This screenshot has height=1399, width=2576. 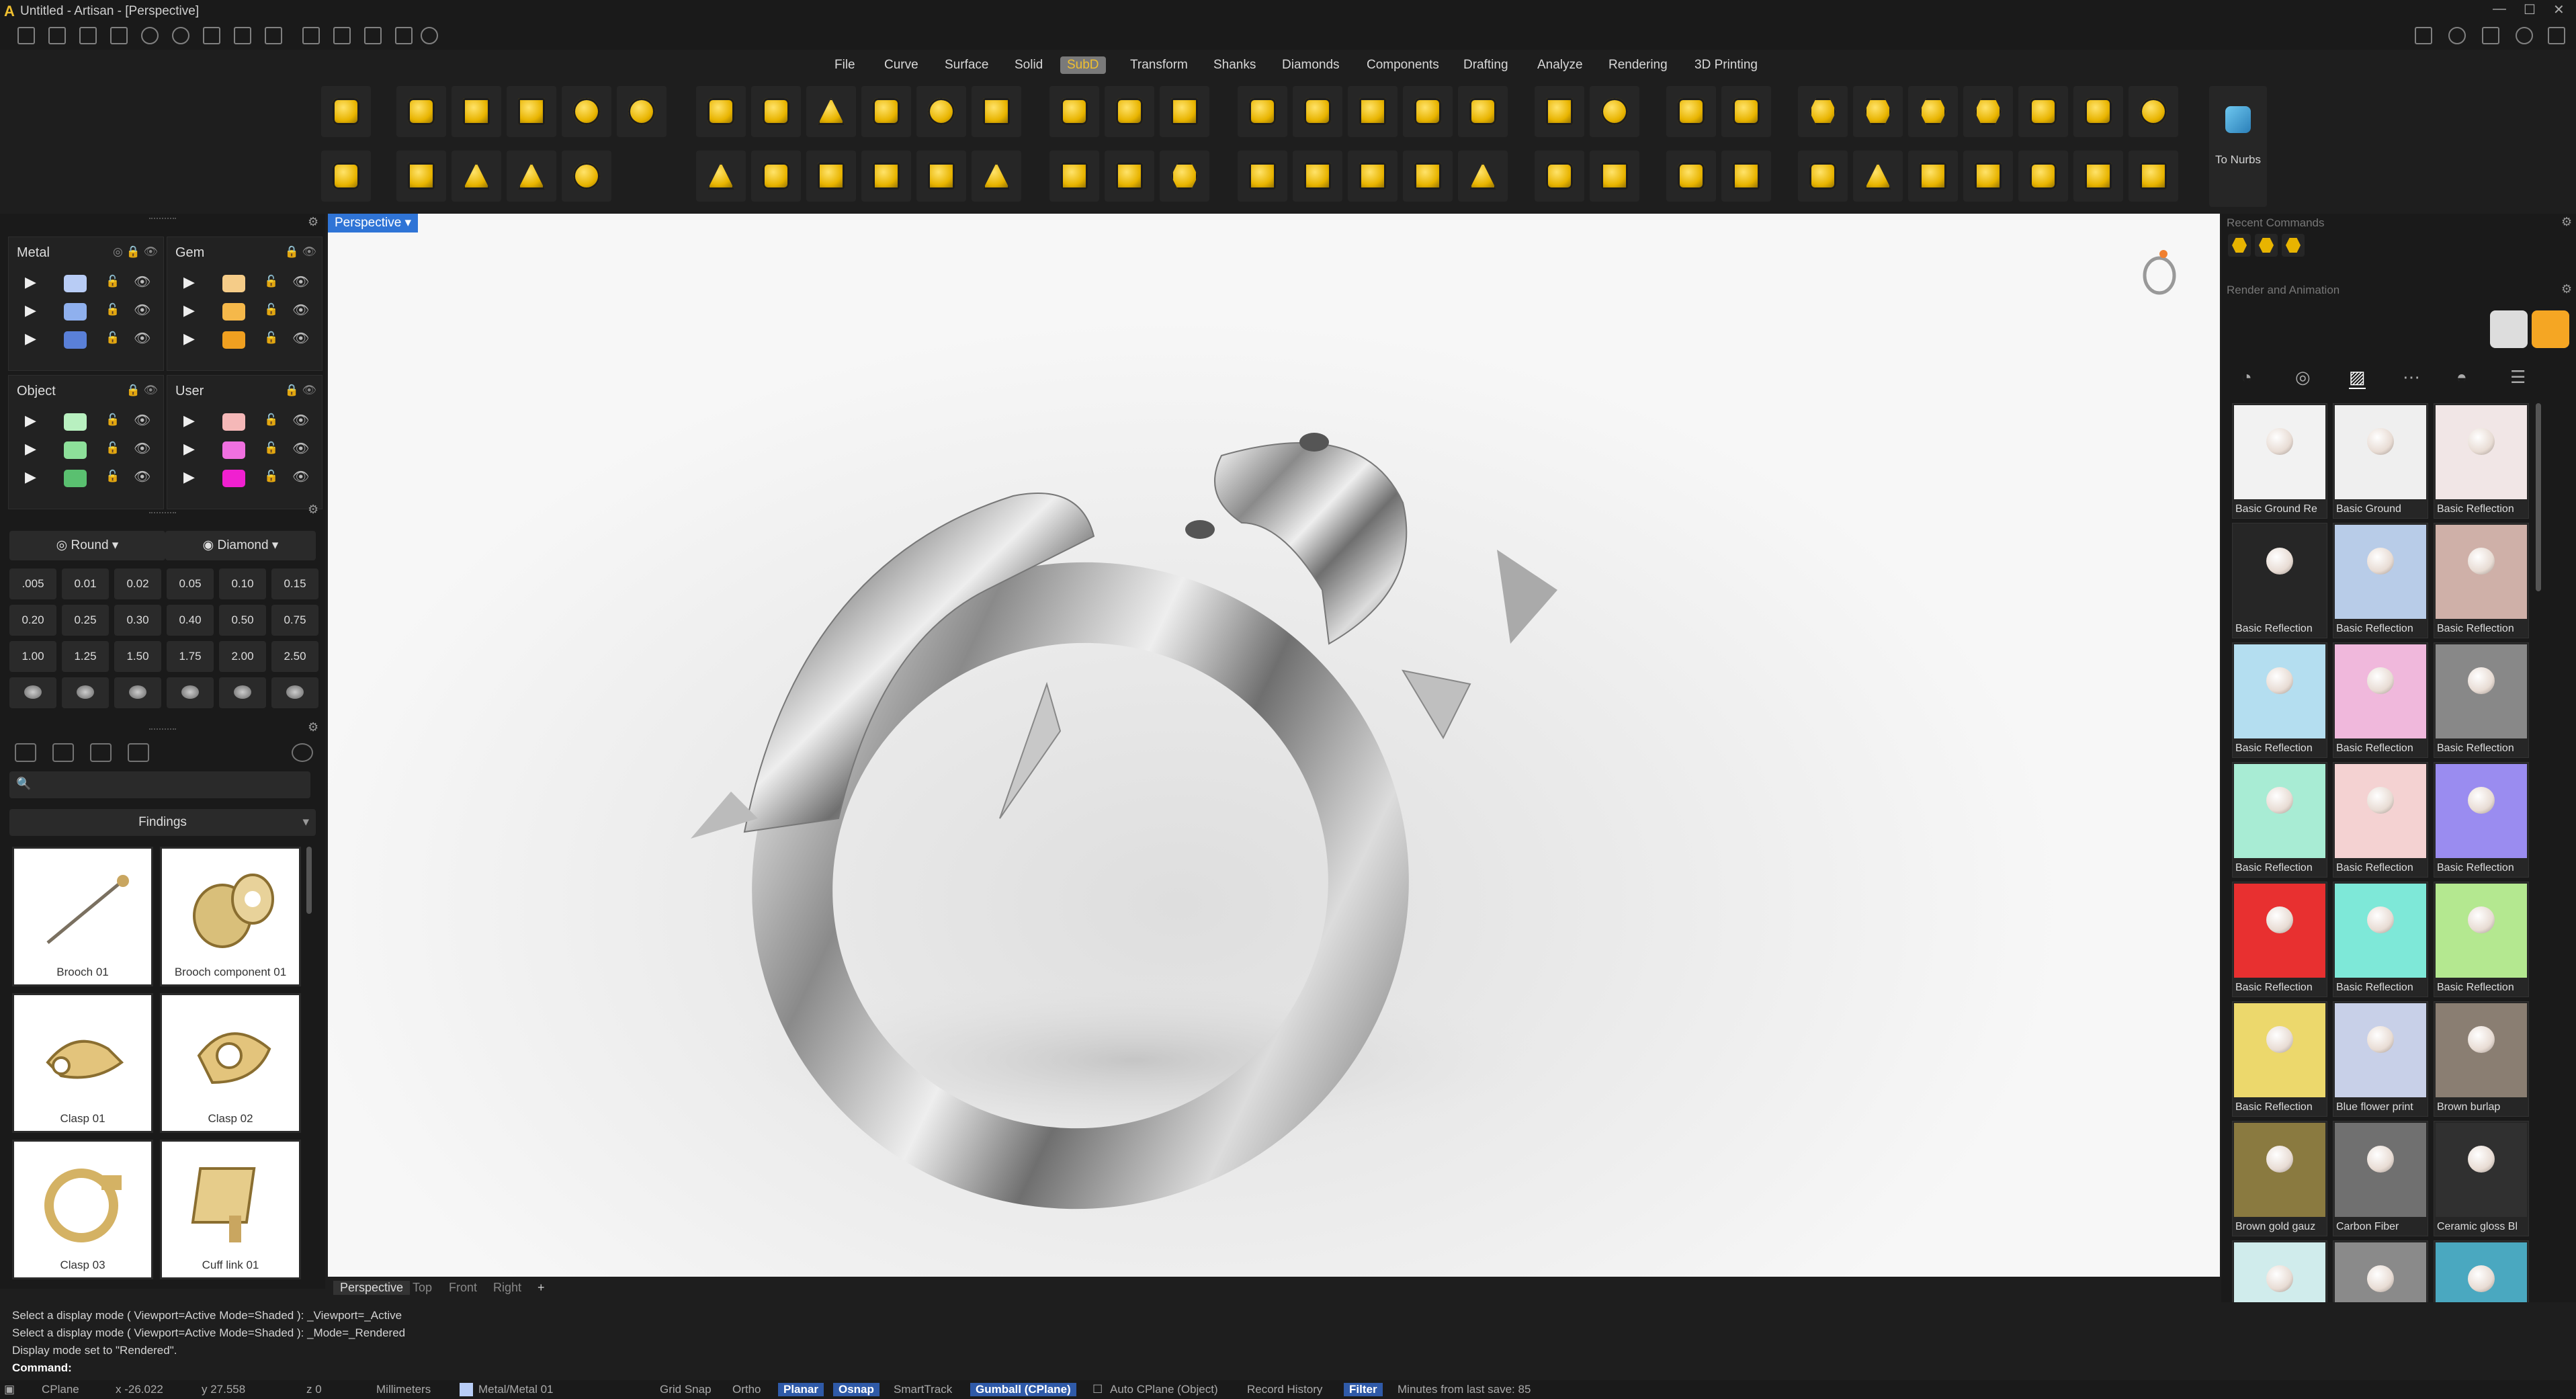 What do you see at coordinates (162, 513) in the screenshot?
I see `panel-grip` at bounding box center [162, 513].